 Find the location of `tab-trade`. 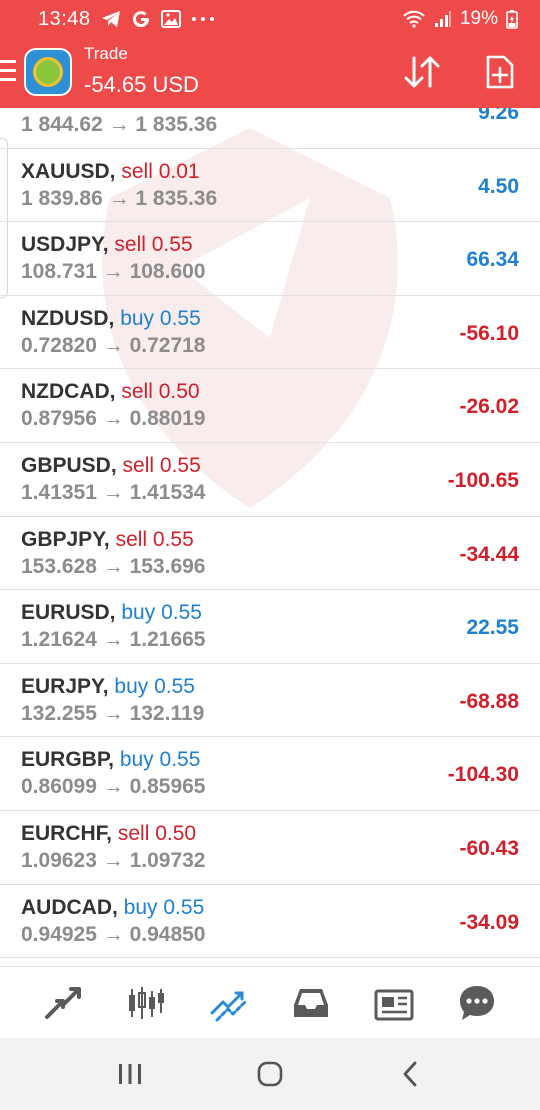

tab-trade is located at coordinates (229, 1003).